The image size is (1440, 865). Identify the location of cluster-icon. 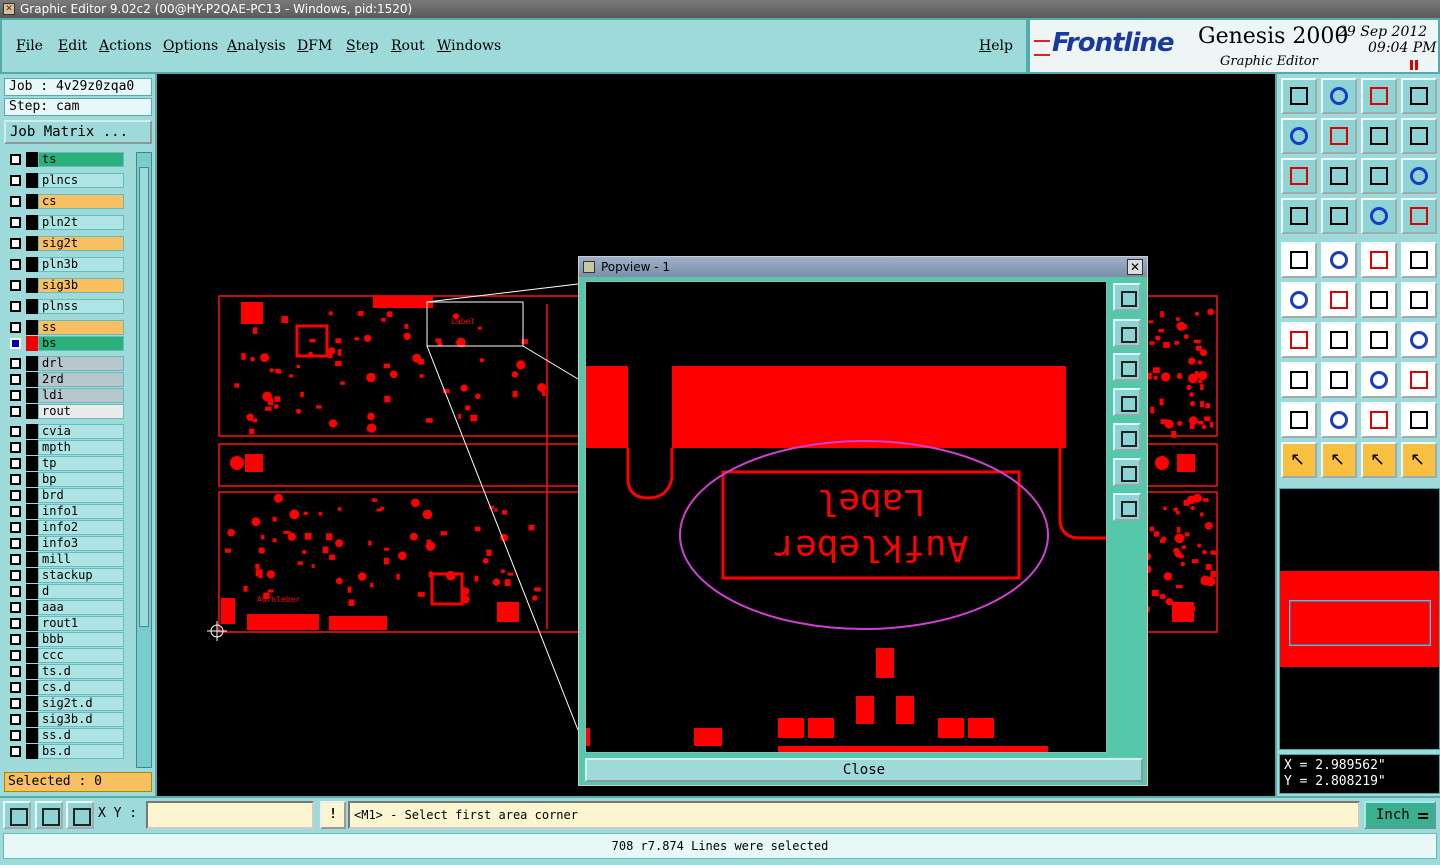
(1419, 380).